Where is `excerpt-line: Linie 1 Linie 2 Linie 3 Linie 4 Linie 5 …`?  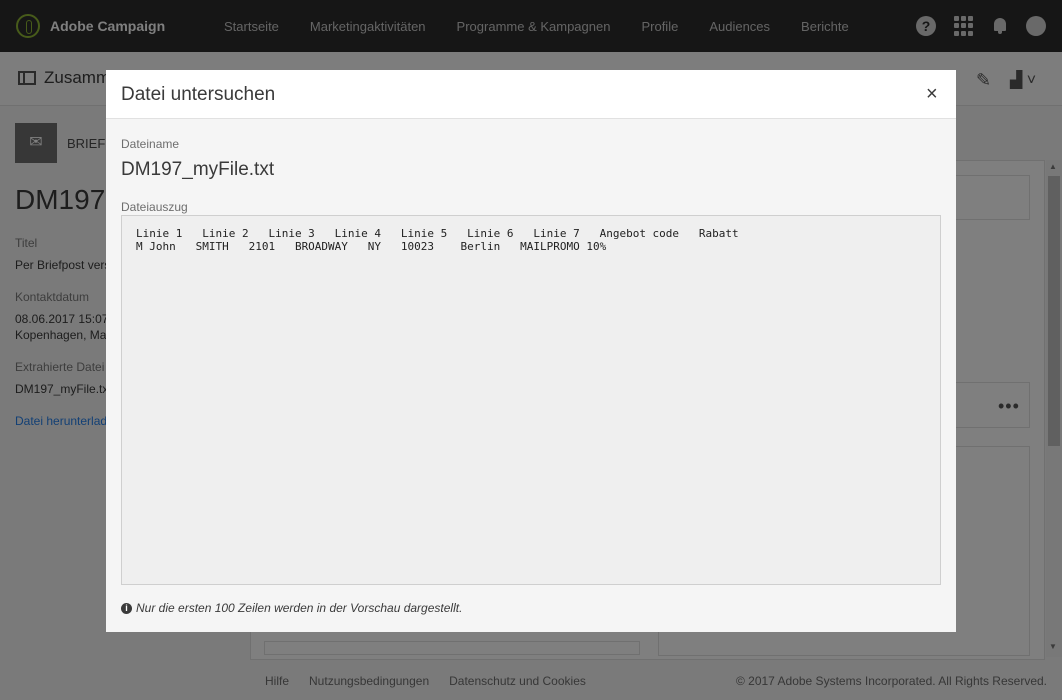 excerpt-line: Linie 1 Linie 2 Linie 3 Linie 4 Linie 5 … is located at coordinates (437, 233).